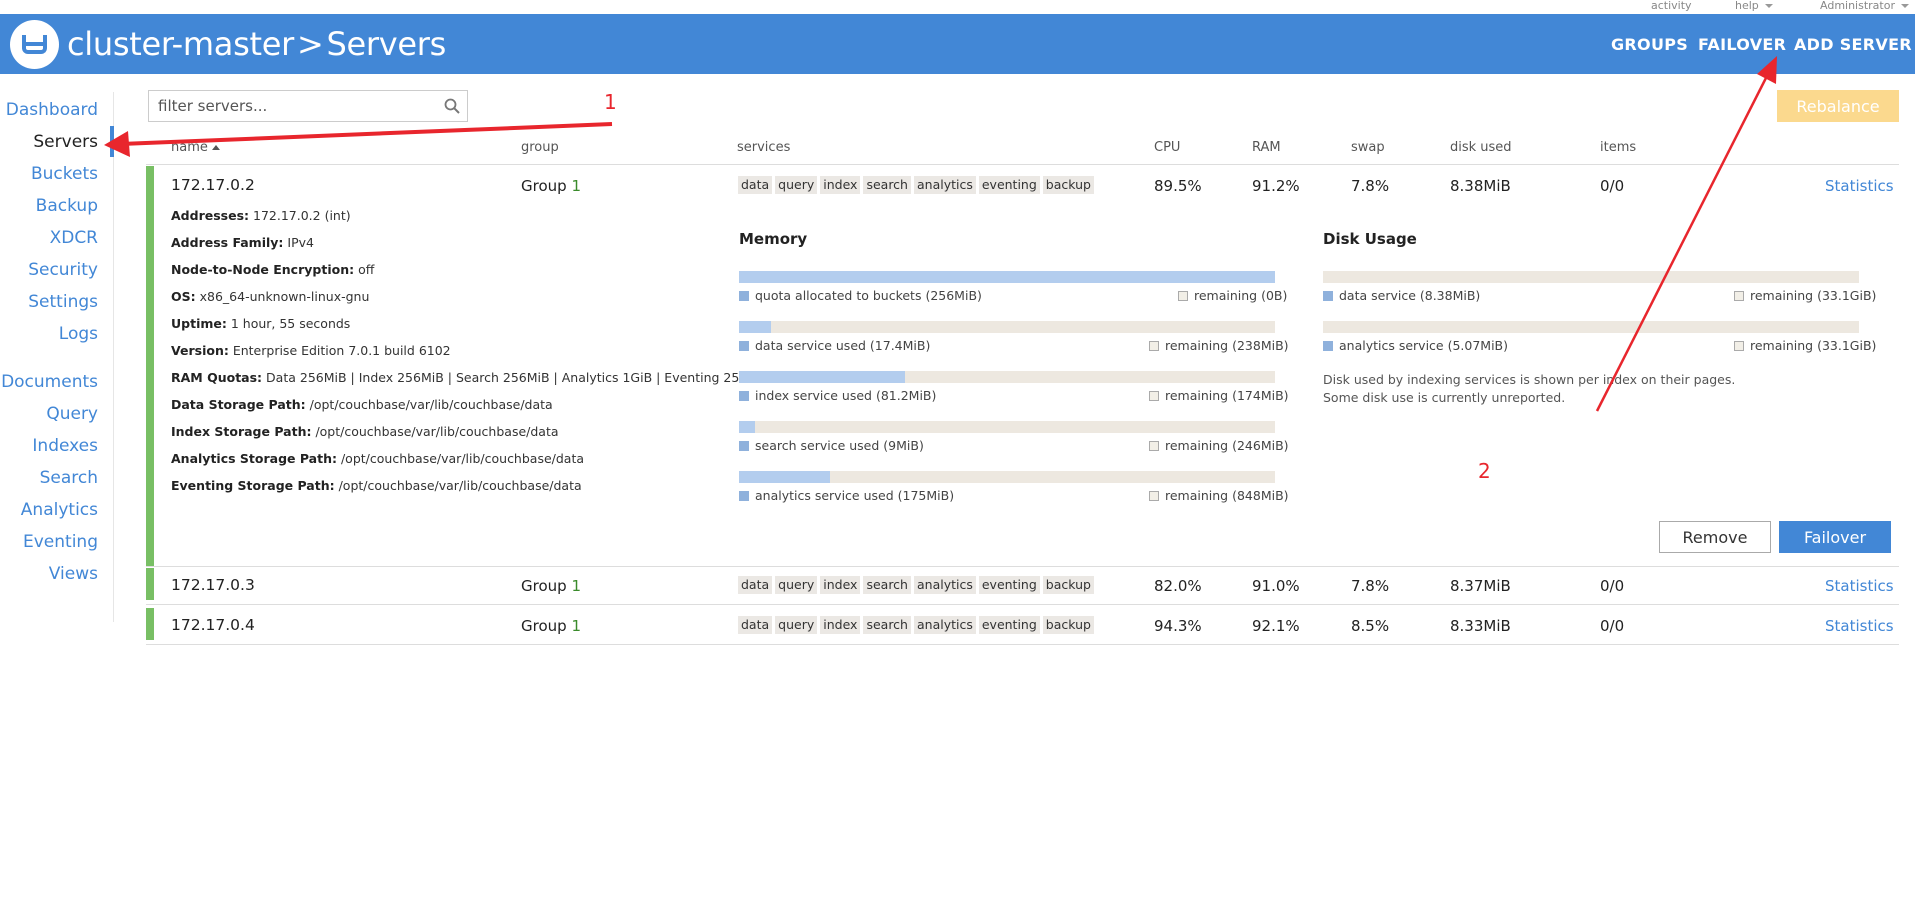 This screenshot has width=1915, height=901. I want to click on disk-used-legend: data service (8.38MiB), so click(1401, 295).